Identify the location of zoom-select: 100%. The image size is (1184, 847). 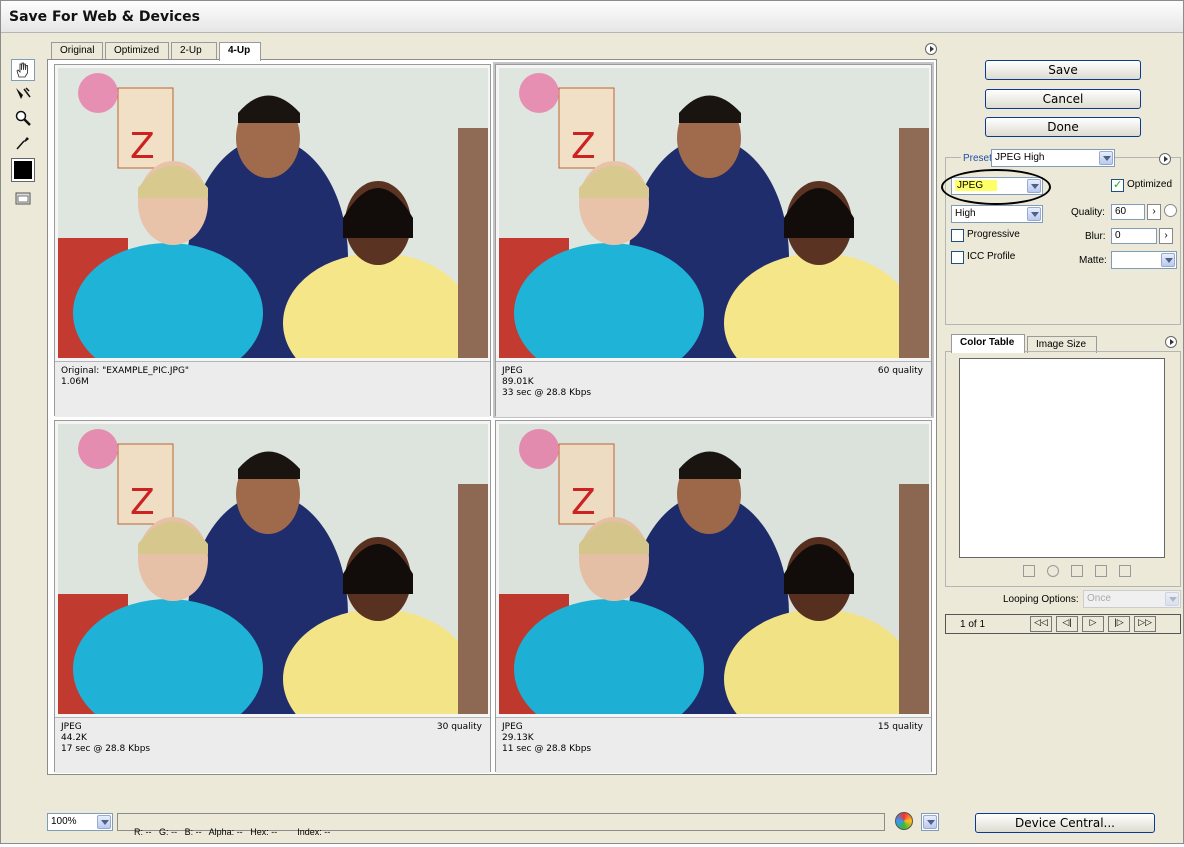
(80, 822).